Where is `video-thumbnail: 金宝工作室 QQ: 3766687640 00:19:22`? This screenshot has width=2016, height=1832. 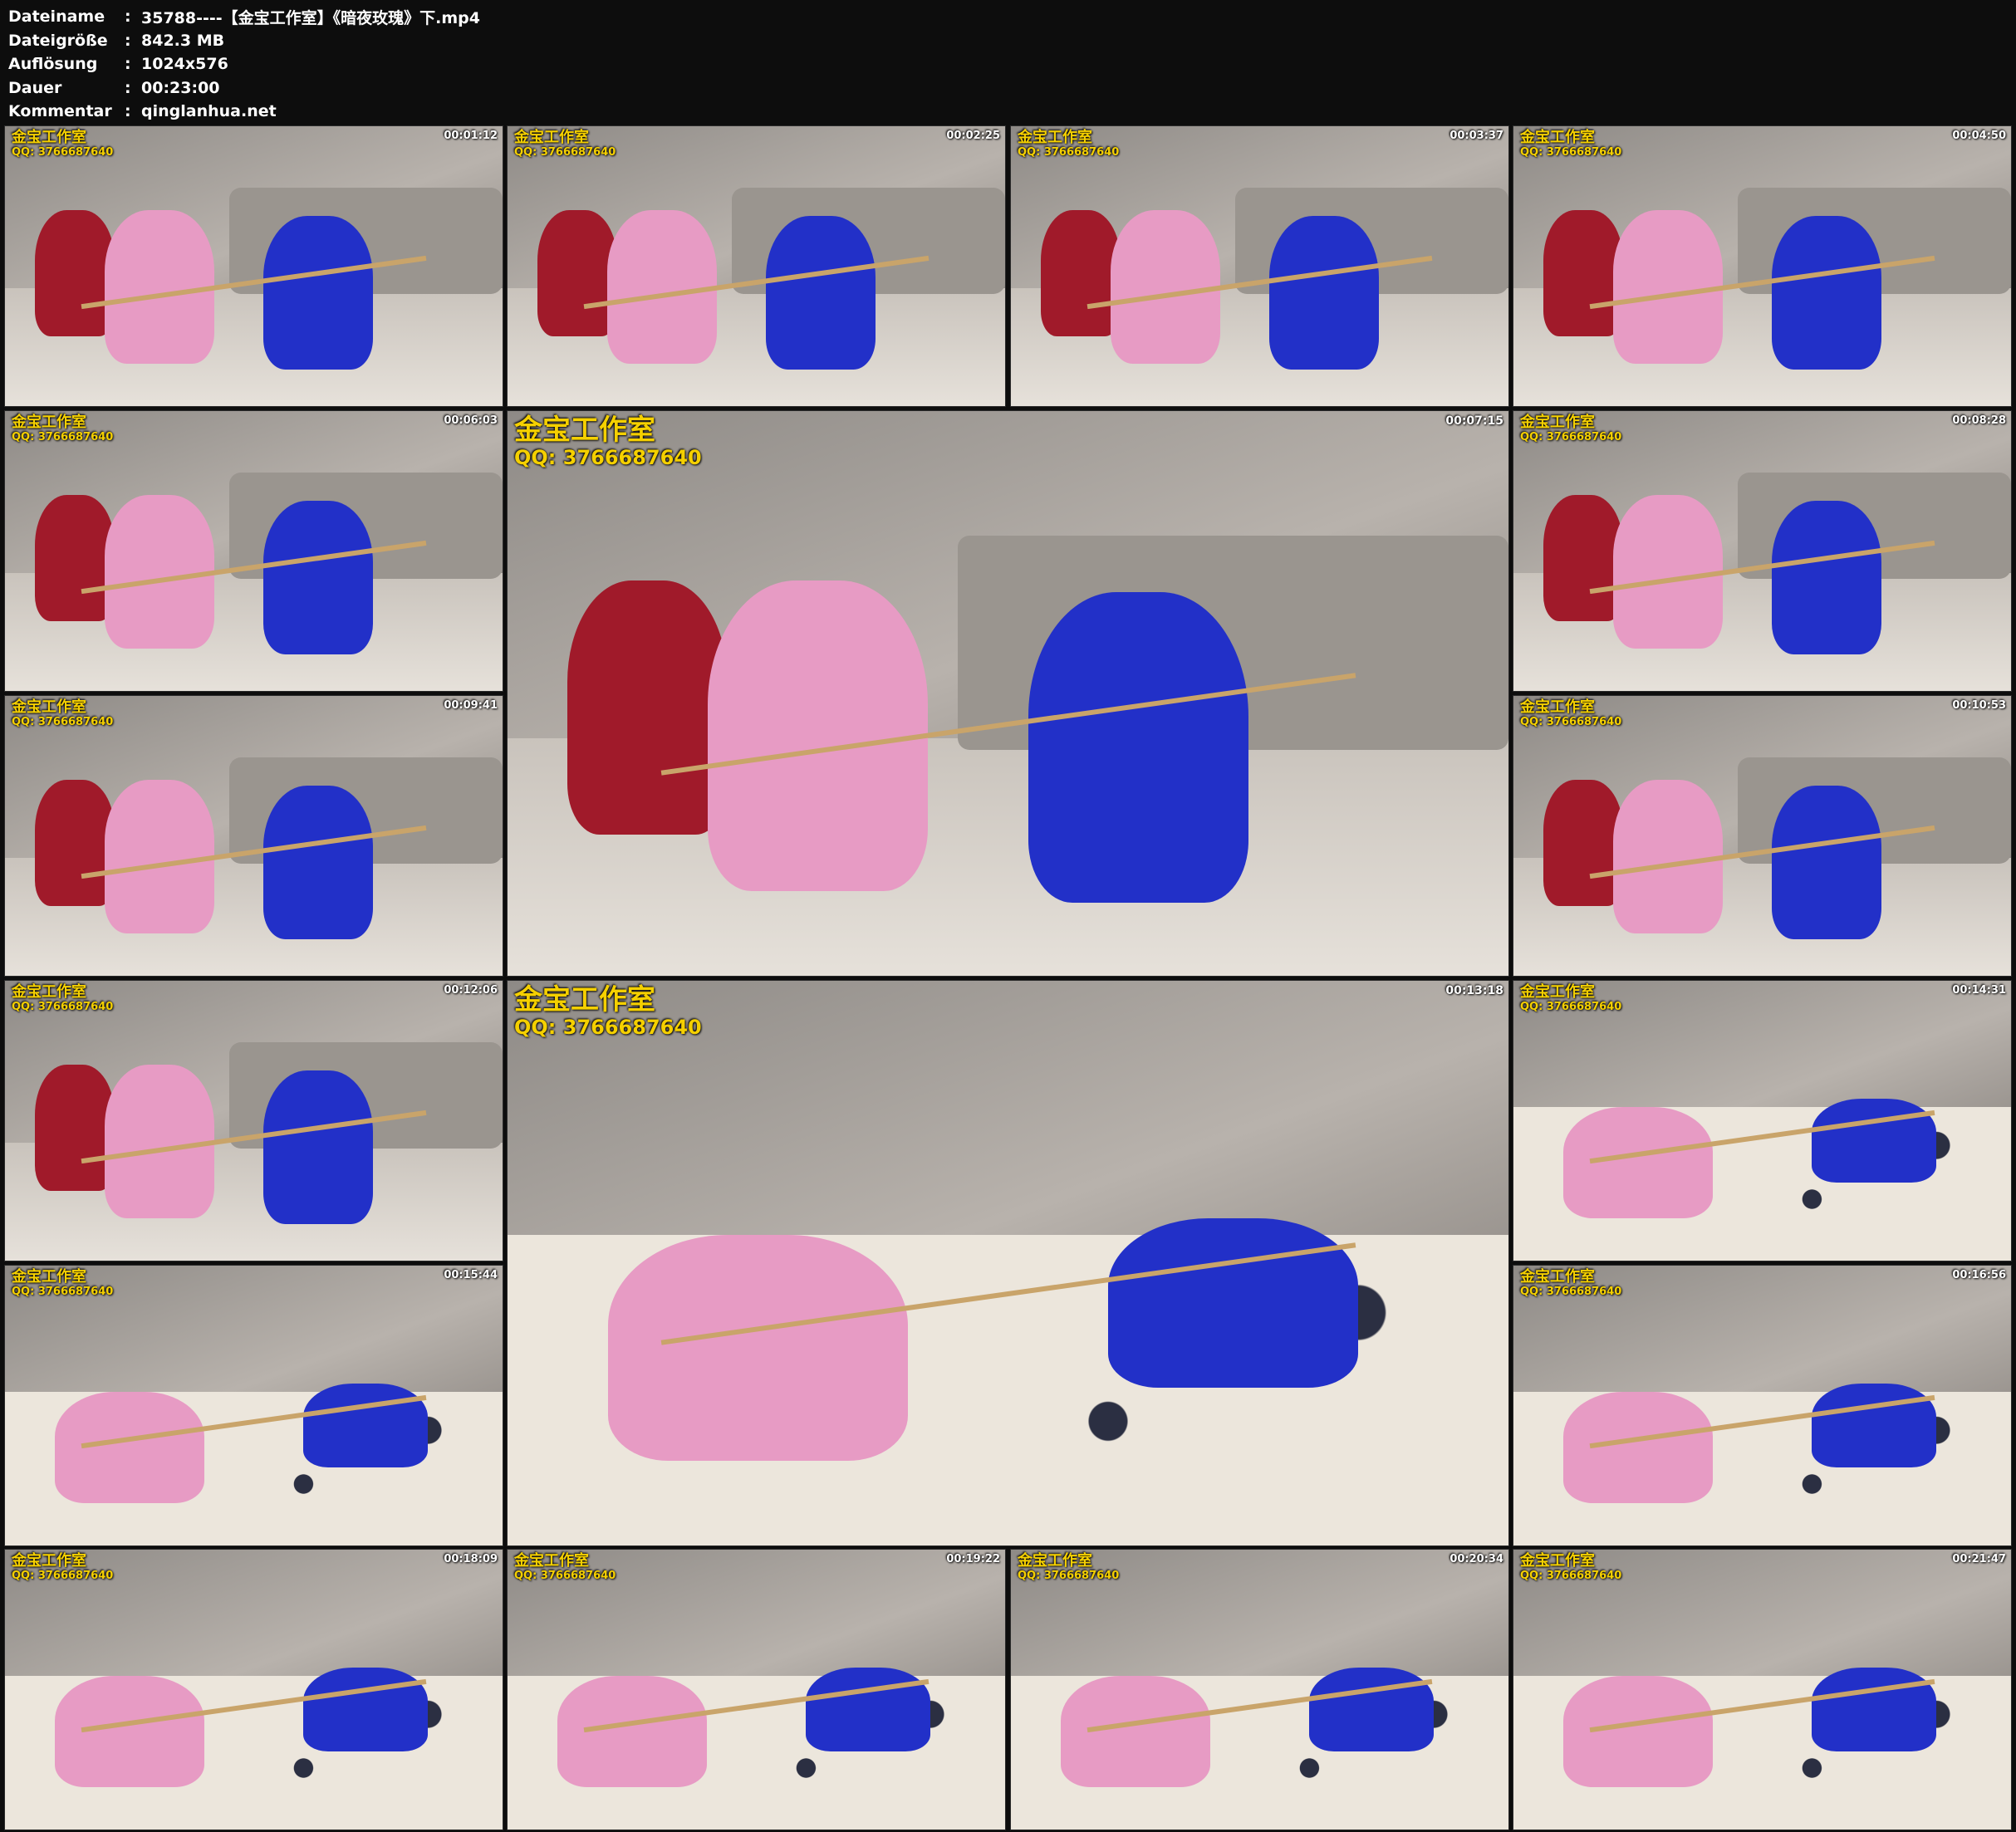
video-thumbnail: 金宝工作室 QQ: 3766687640 00:19:22 is located at coordinates (756, 1690).